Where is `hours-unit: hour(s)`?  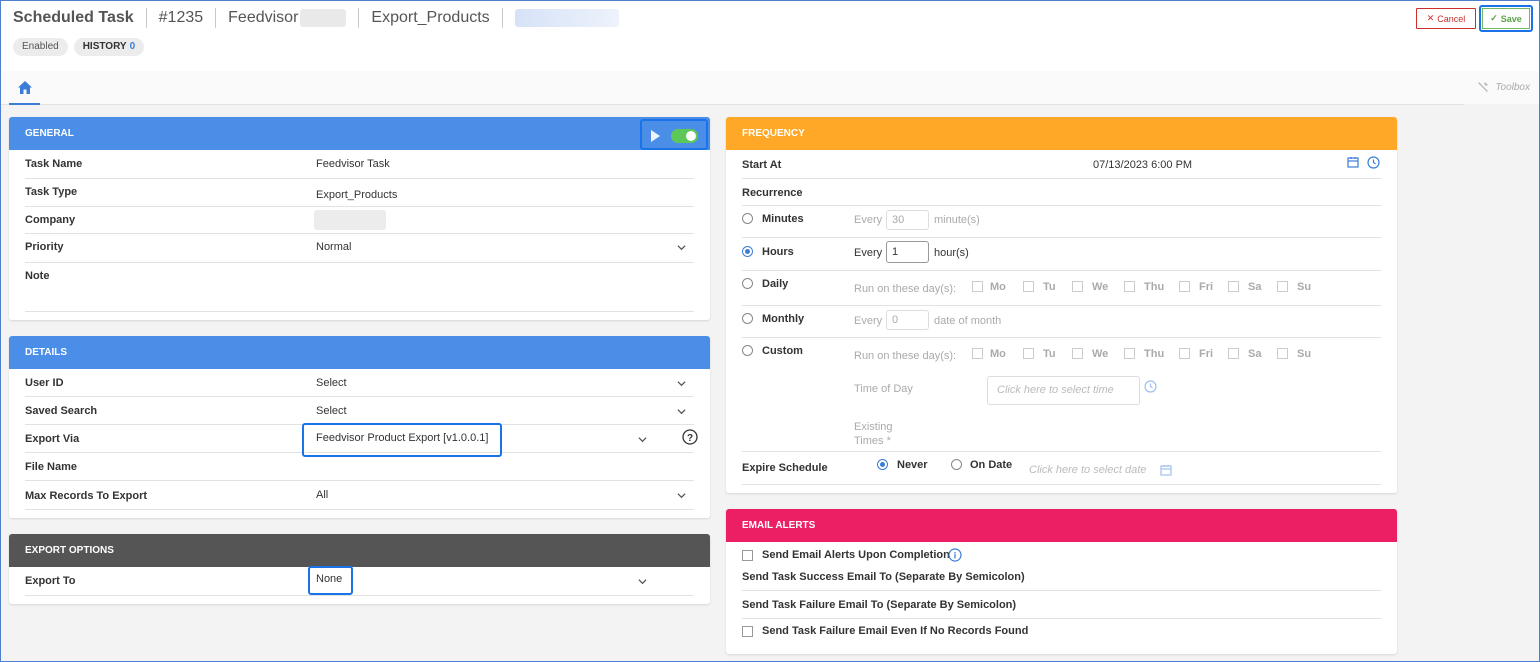 hours-unit: hour(s) is located at coordinates (951, 253).